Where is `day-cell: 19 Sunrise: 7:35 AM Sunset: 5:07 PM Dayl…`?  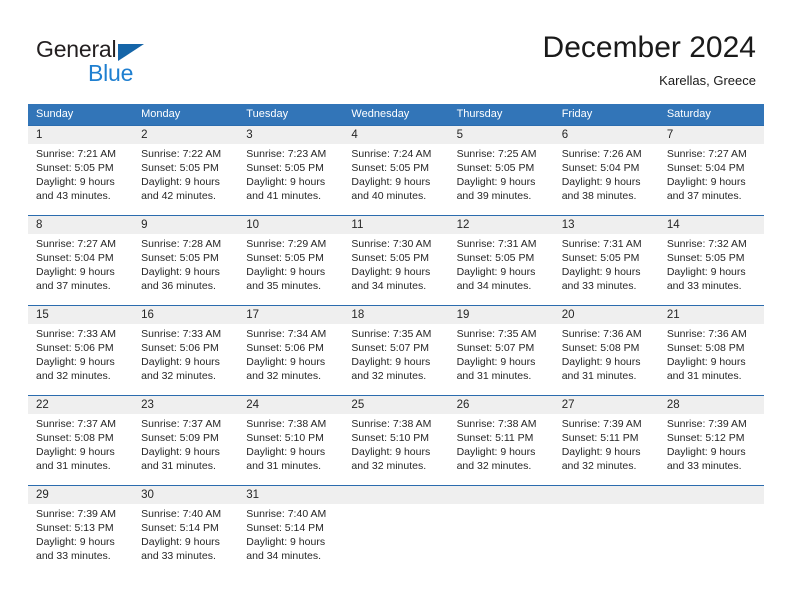
day-cell: 19 Sunrise: 7:35 AM Sunset: 5:07 PM Dayl… is located at coordinates (501, 350).